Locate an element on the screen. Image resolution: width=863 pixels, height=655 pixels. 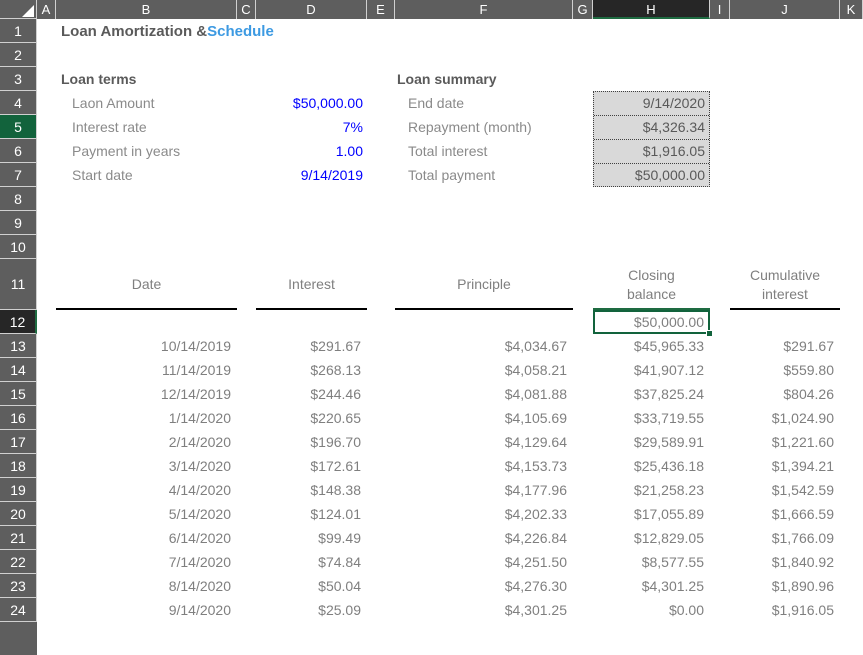
schedule-cell-closing-balance: $12,829.05 is located at coordinates (648, 538).